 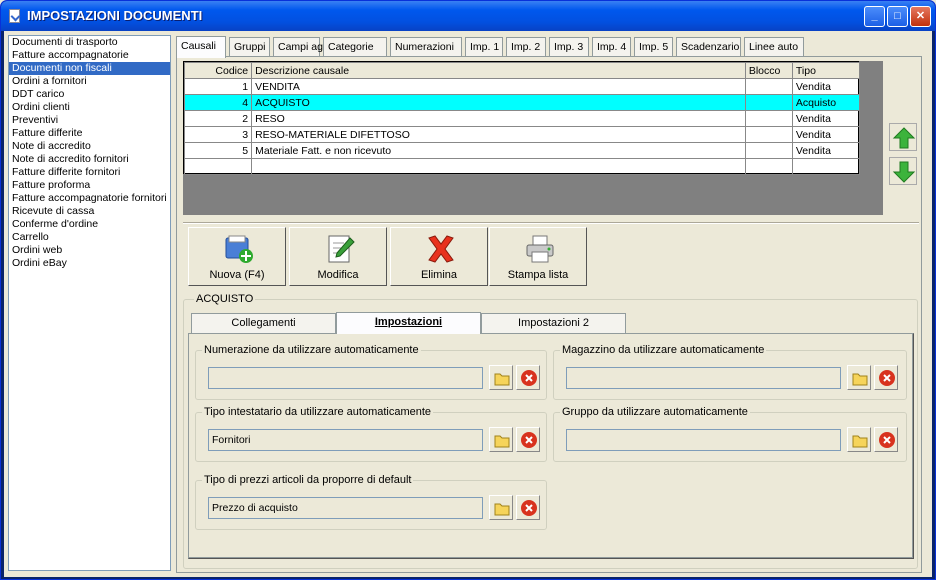 What do you see at coordinates (345, 508) in the screenshot?
I see `prezzi-field: Prezzo di acquisto` at bounding box center [345, 508].